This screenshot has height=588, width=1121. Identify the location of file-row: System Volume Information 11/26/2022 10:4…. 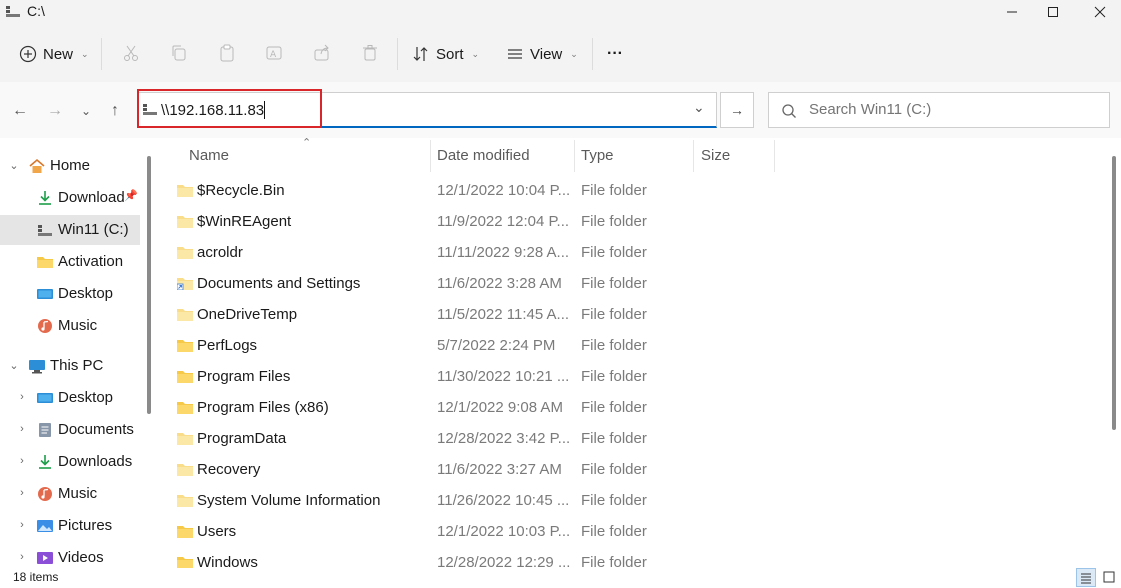
(480, 500).